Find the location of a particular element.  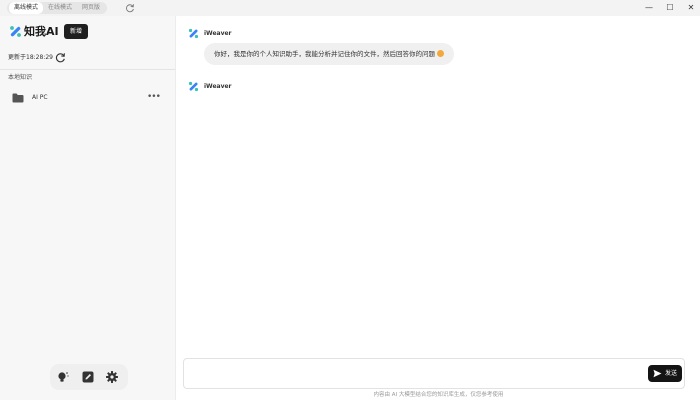

sidebar-toolbar is located at coordinates (89, 377).